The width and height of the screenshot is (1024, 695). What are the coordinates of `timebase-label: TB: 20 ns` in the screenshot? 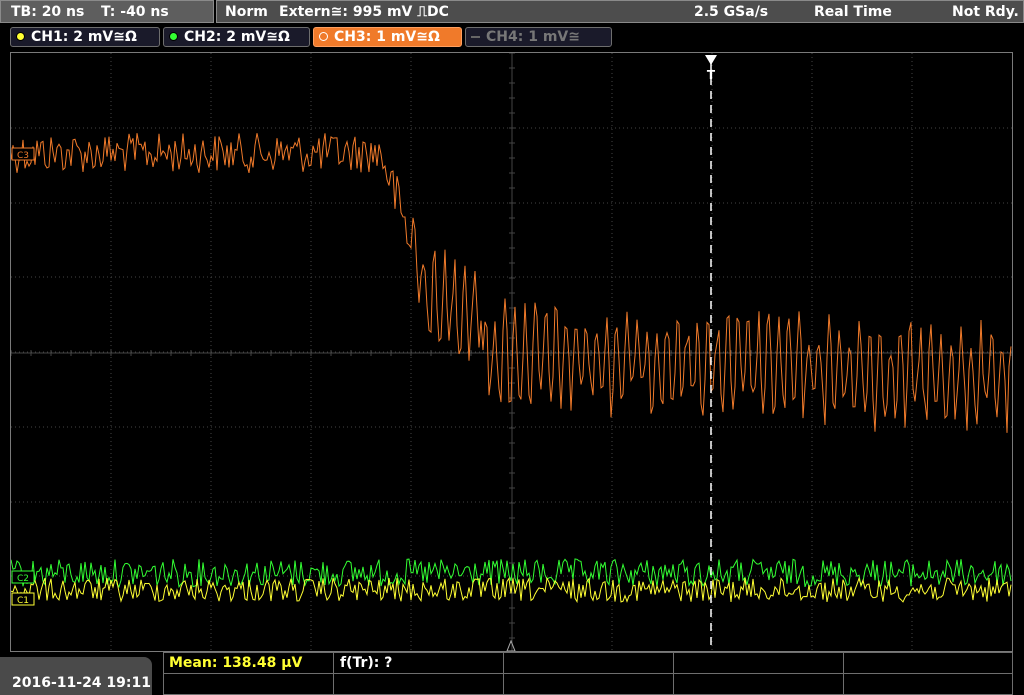 It's located at (48, 12).